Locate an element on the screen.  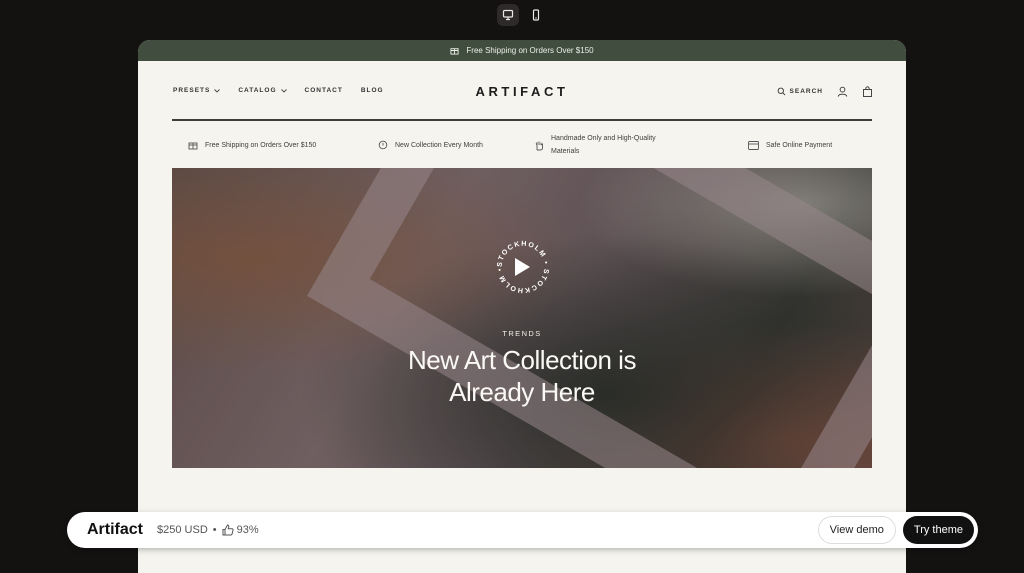
feature-shipping: Free Shipping on Orders Over $150 is located at coordinates (252, 145).